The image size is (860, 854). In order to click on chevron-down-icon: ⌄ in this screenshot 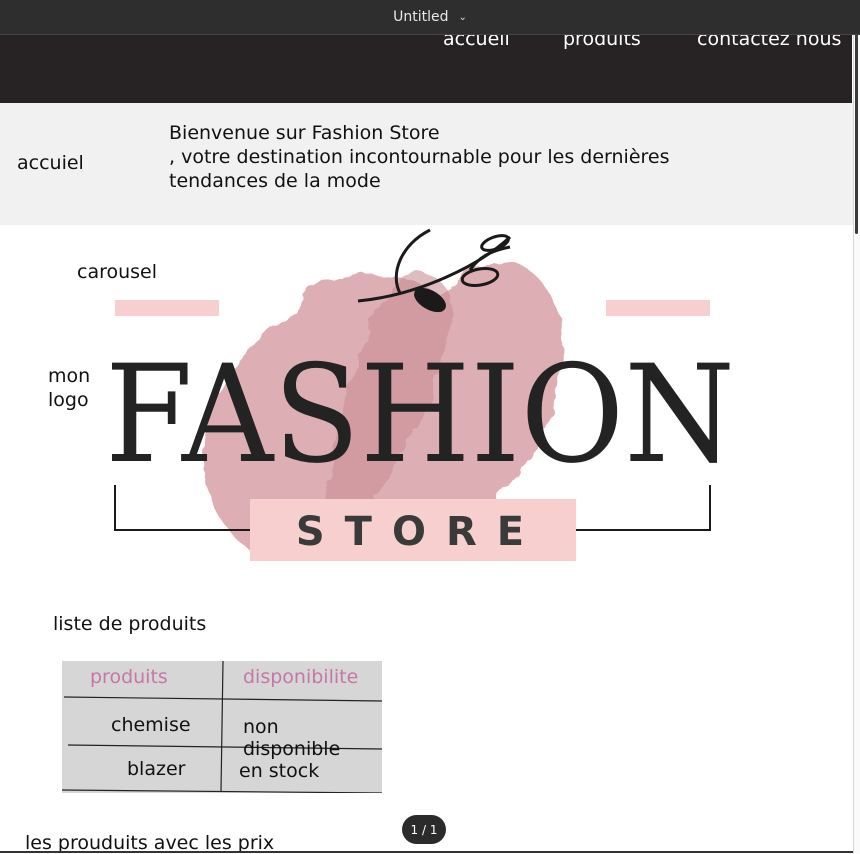, I will do `click(463, 17)`.